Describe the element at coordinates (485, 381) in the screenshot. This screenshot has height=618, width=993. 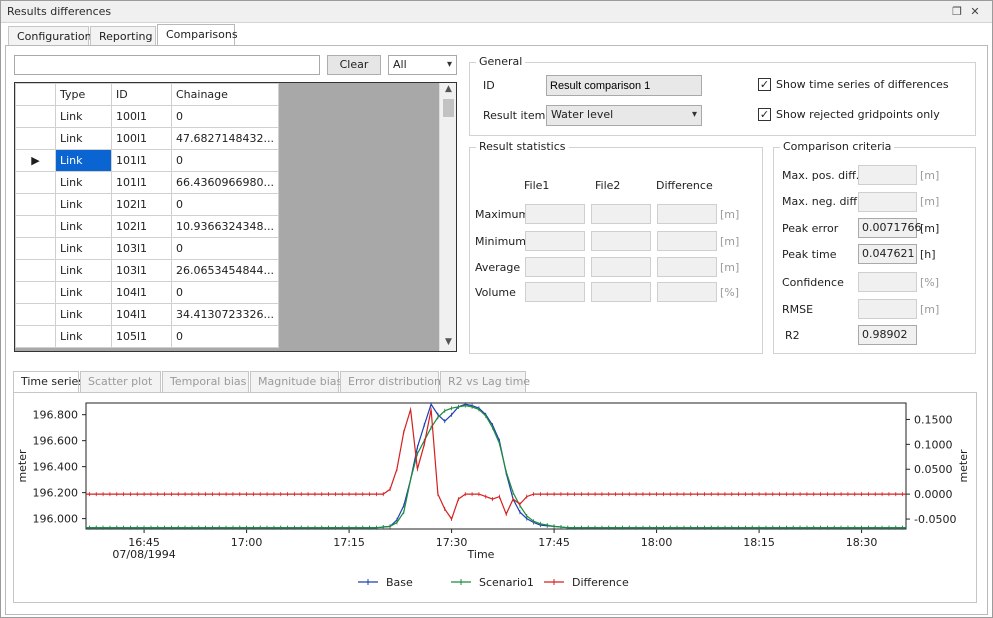
I see `tab-r2-vs-lag-time: R2 vs Lag time` at that location.